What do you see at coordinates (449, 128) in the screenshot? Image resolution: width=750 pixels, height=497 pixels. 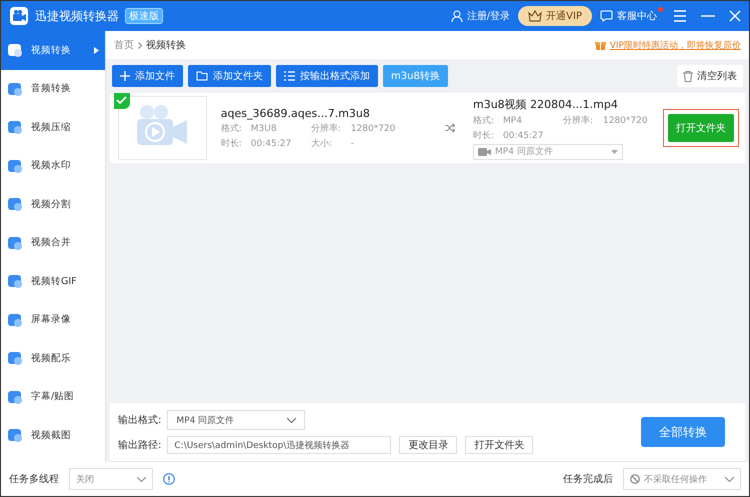 I see `shuffle-icon` at bounding box center [449, 128].